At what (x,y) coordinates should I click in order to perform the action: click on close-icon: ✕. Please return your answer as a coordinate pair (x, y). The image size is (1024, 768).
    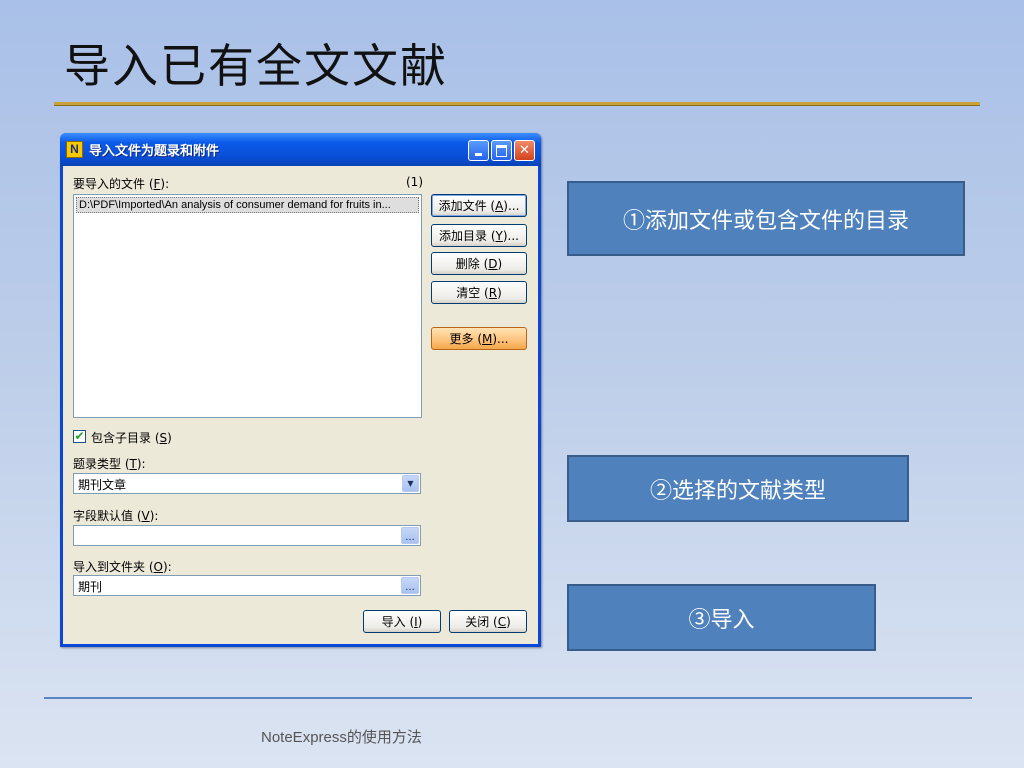
    Looking at the image, I should click on (524, 150).